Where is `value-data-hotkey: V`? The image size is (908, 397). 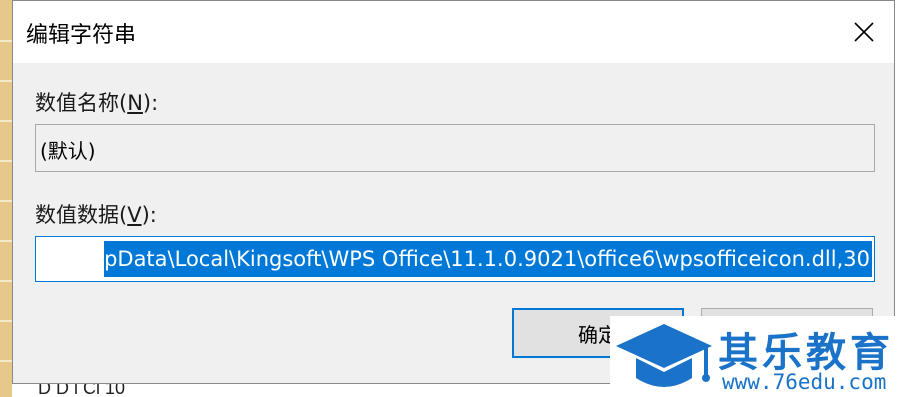
value-data-hotkey: V is located at coordinates (134, 215).